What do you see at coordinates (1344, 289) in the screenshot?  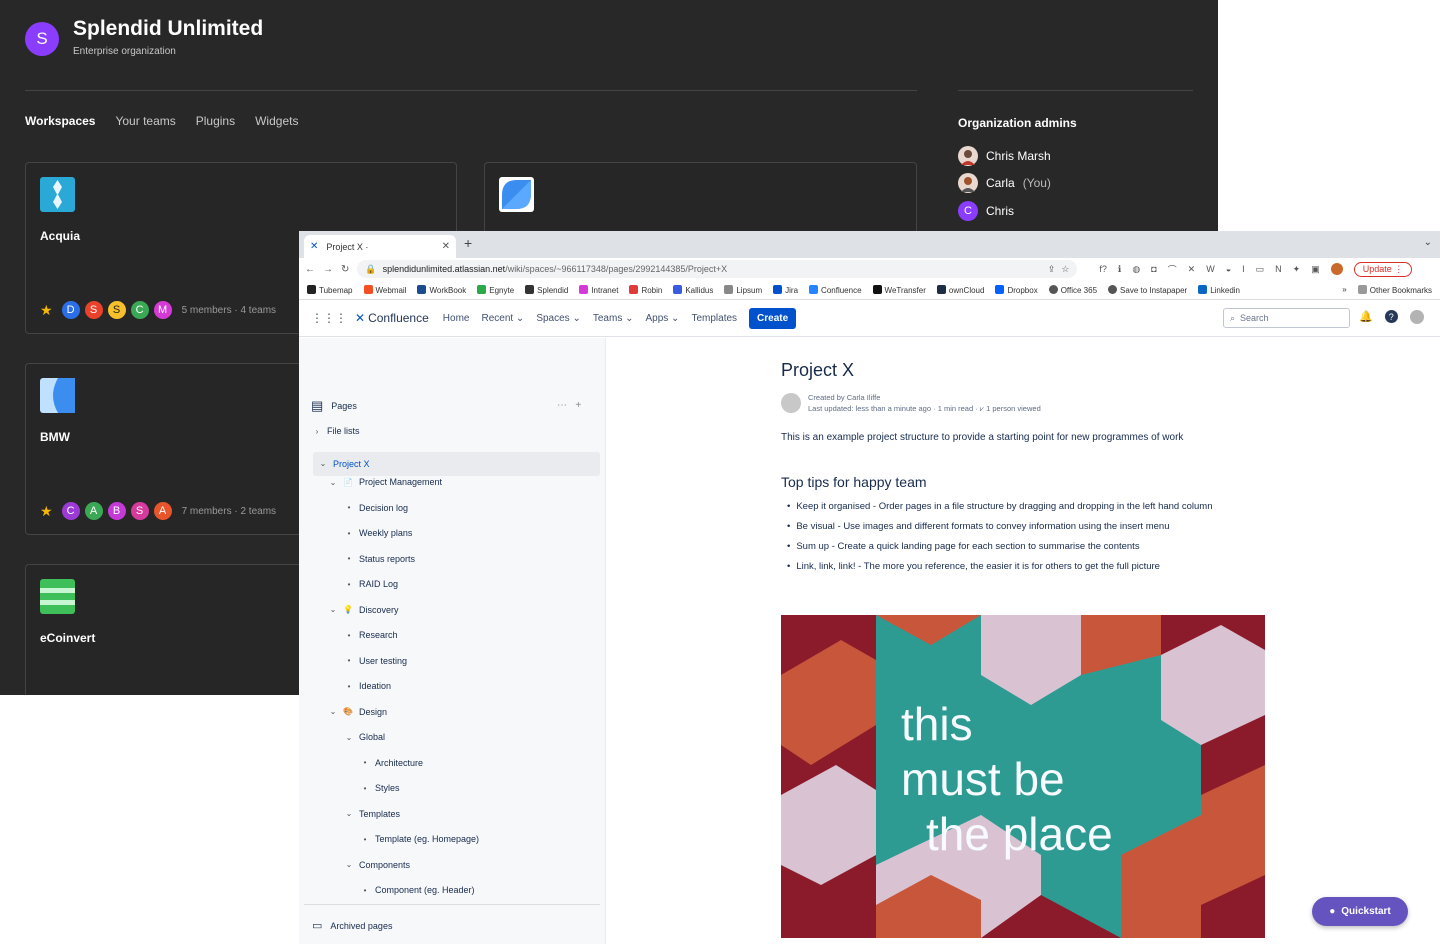 I see `more-bookmarks-icon: »` at bounding box center [1344, 289].